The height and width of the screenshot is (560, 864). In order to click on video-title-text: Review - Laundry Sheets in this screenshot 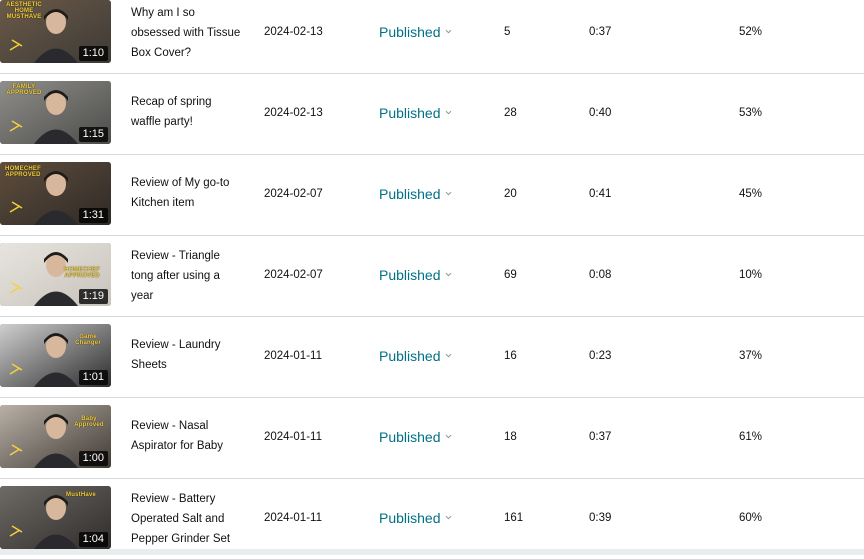, I will do `click(176, 355)`.